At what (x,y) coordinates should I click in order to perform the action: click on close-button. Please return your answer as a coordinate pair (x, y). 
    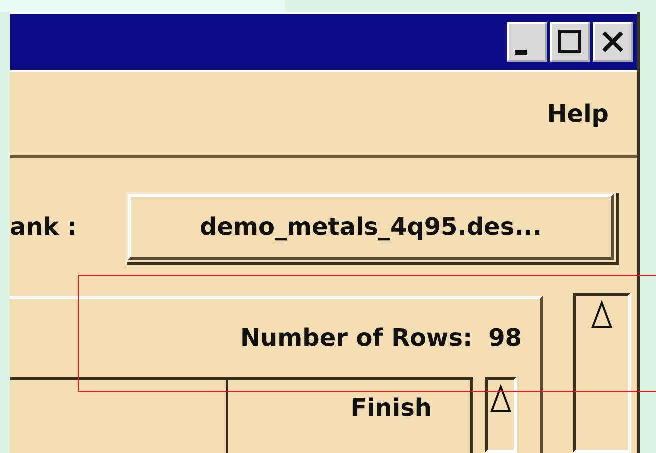
    Looking at the image, I should click on (613, 42).